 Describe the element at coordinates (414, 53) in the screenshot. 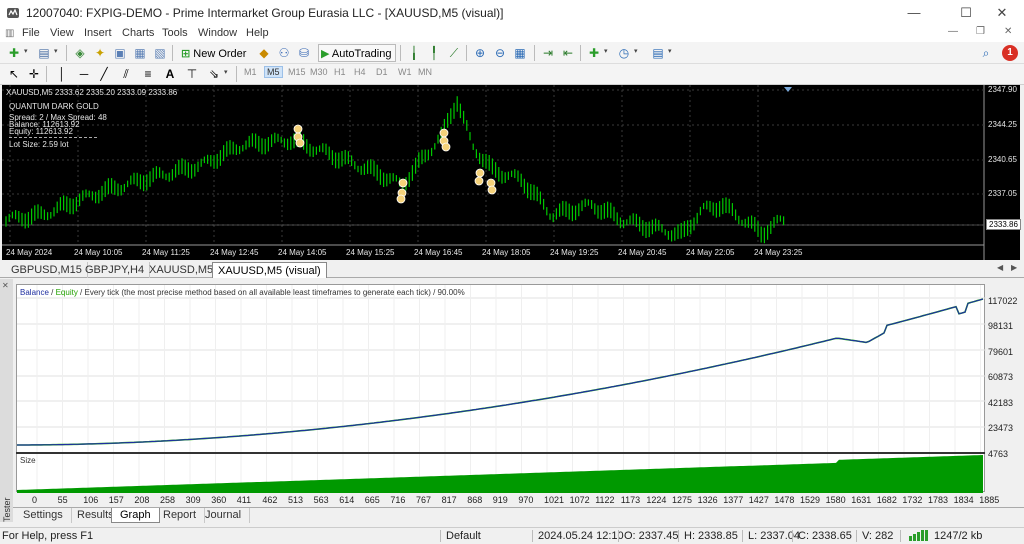

I see `bar-chart-icon: ╽` at that location.